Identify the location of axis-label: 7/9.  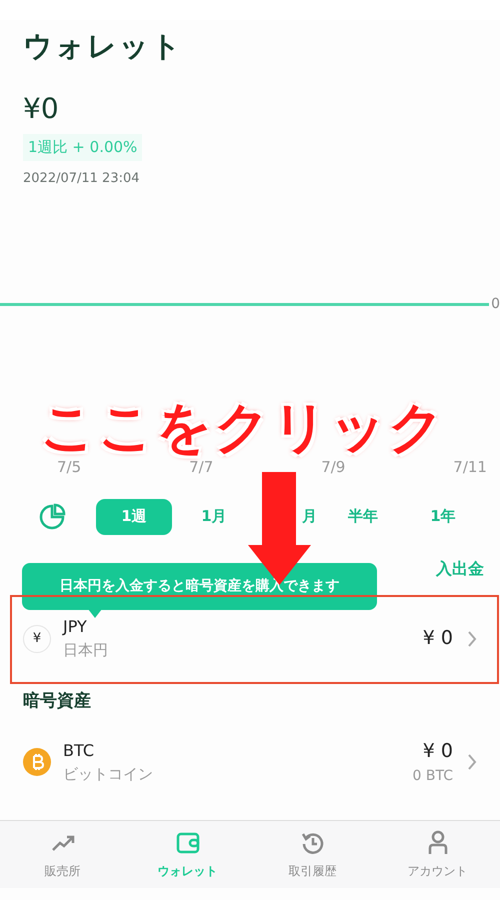
(333, 467).